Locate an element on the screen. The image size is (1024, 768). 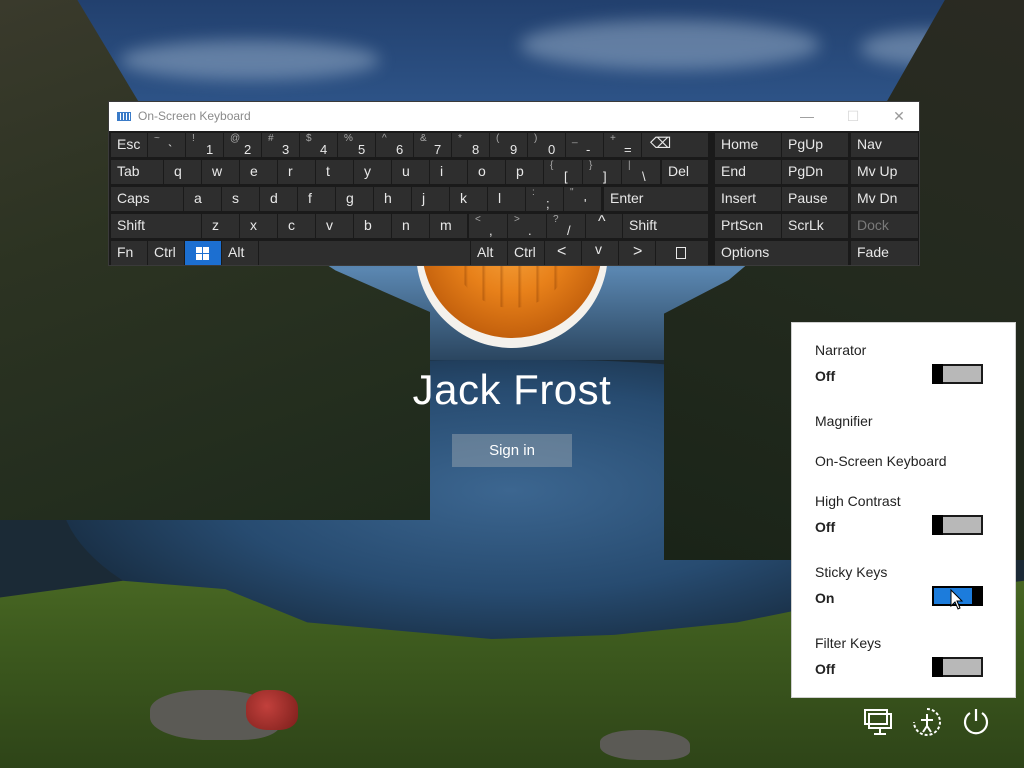
key-main-label: 0 is located at coordinates (552, 149).